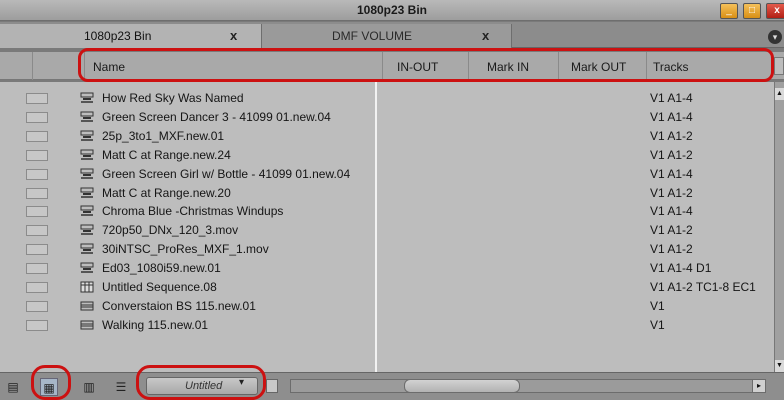 The image size is (784, 400). Describe the element at coordinates (462, 386) in the screenshot. I see `horizontal-scroll-thumb` at that location.